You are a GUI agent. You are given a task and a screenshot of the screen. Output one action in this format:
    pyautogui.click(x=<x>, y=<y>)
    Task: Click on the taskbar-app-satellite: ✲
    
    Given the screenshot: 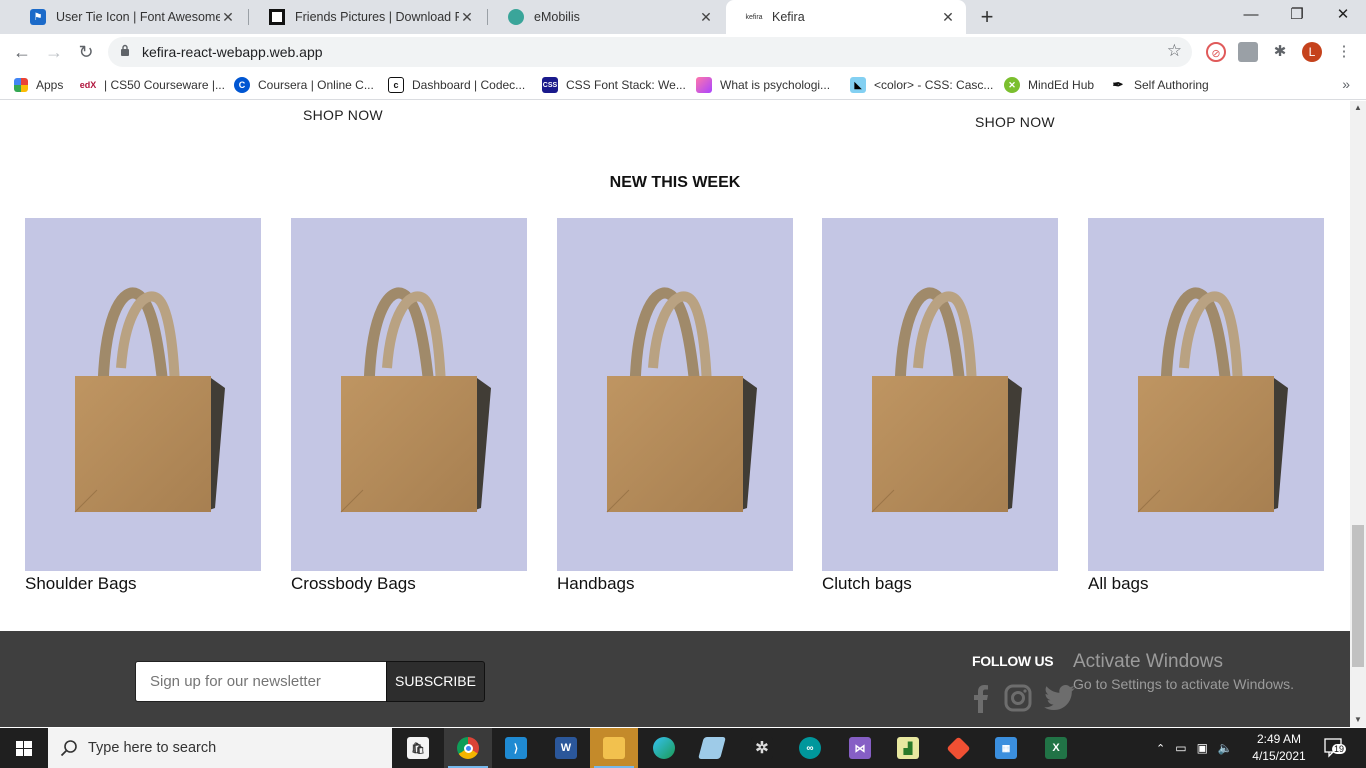 What is the action you would take?
    pyautogui.click(x=762, y=748)
    